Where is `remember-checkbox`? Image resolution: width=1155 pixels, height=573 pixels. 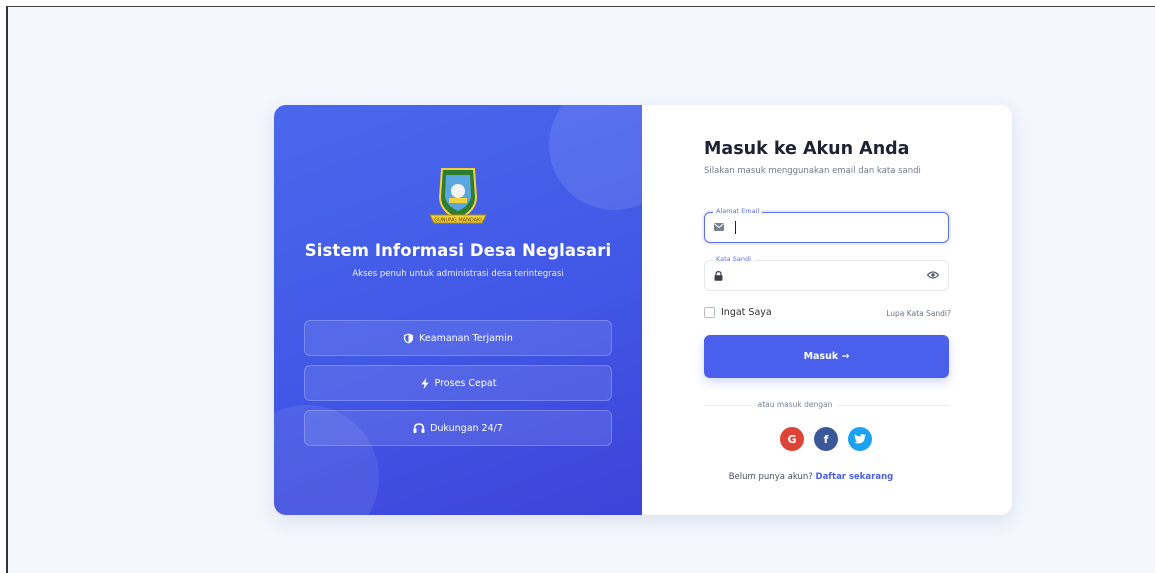
remember-checkbox is located at coordinates (709, 312).